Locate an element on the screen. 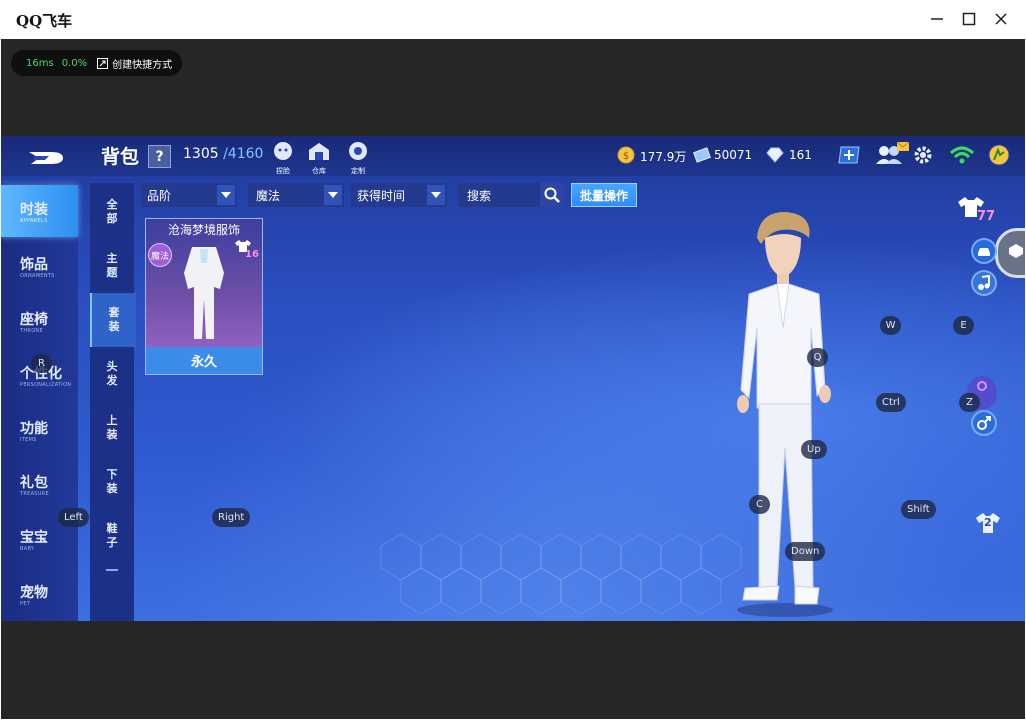 Image resolution: width=1026 pixels, height=720 pixels. music-button is located at coordinates (984, 283).